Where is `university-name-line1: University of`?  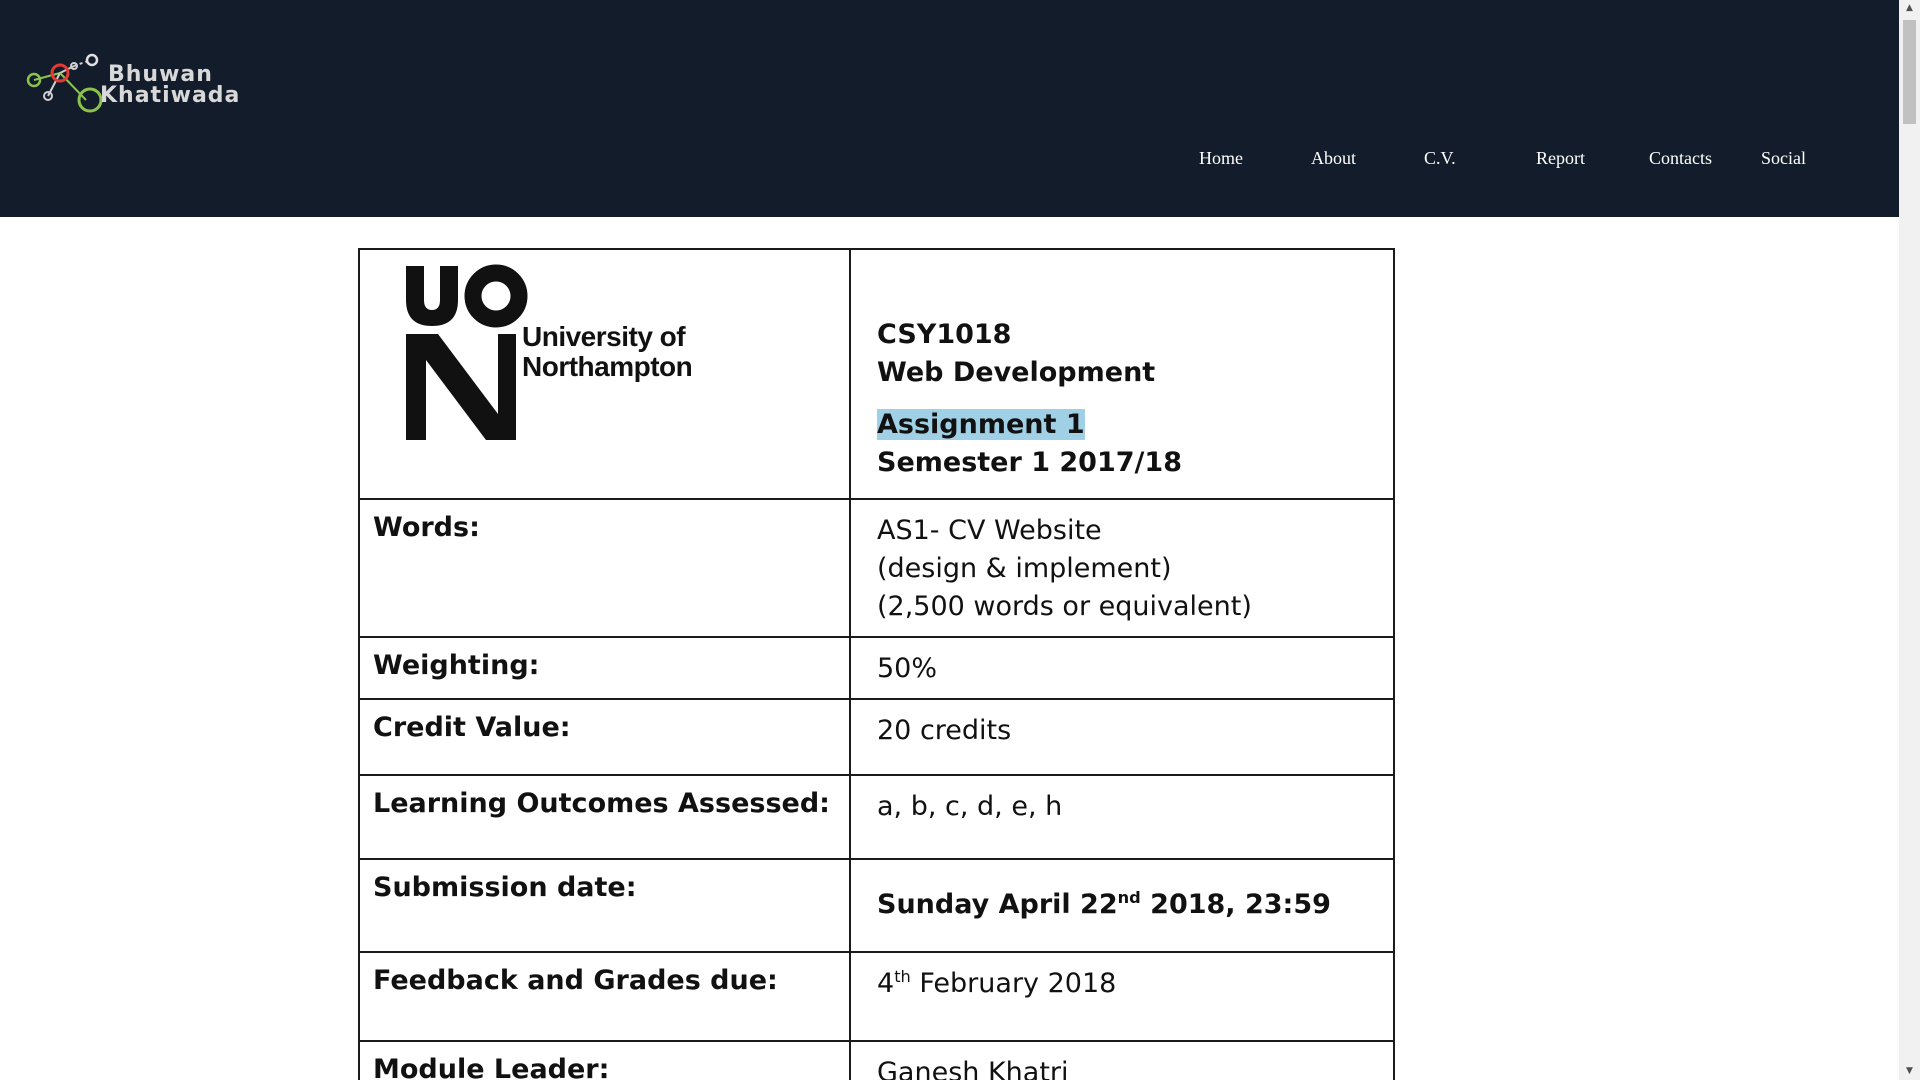 university-name-line1: University of is located at coordinates (604, 336).